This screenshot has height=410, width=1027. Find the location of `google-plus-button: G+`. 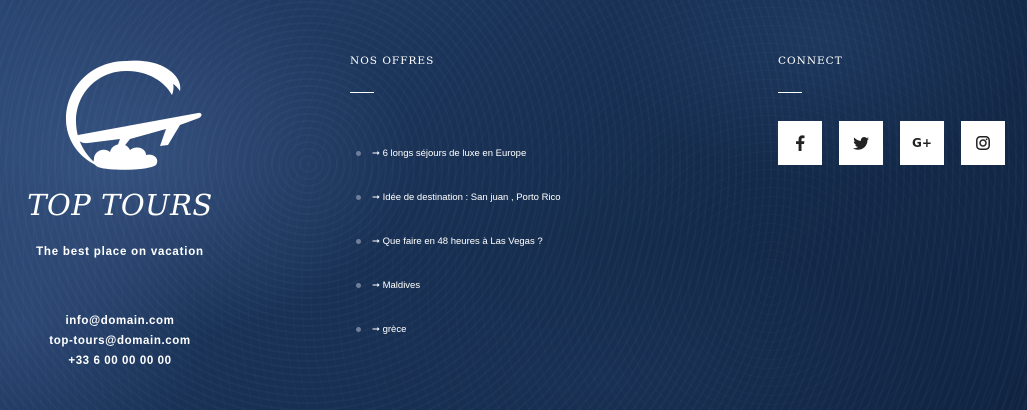

google-plus-button: G+ is located at coordinates (922, 143).